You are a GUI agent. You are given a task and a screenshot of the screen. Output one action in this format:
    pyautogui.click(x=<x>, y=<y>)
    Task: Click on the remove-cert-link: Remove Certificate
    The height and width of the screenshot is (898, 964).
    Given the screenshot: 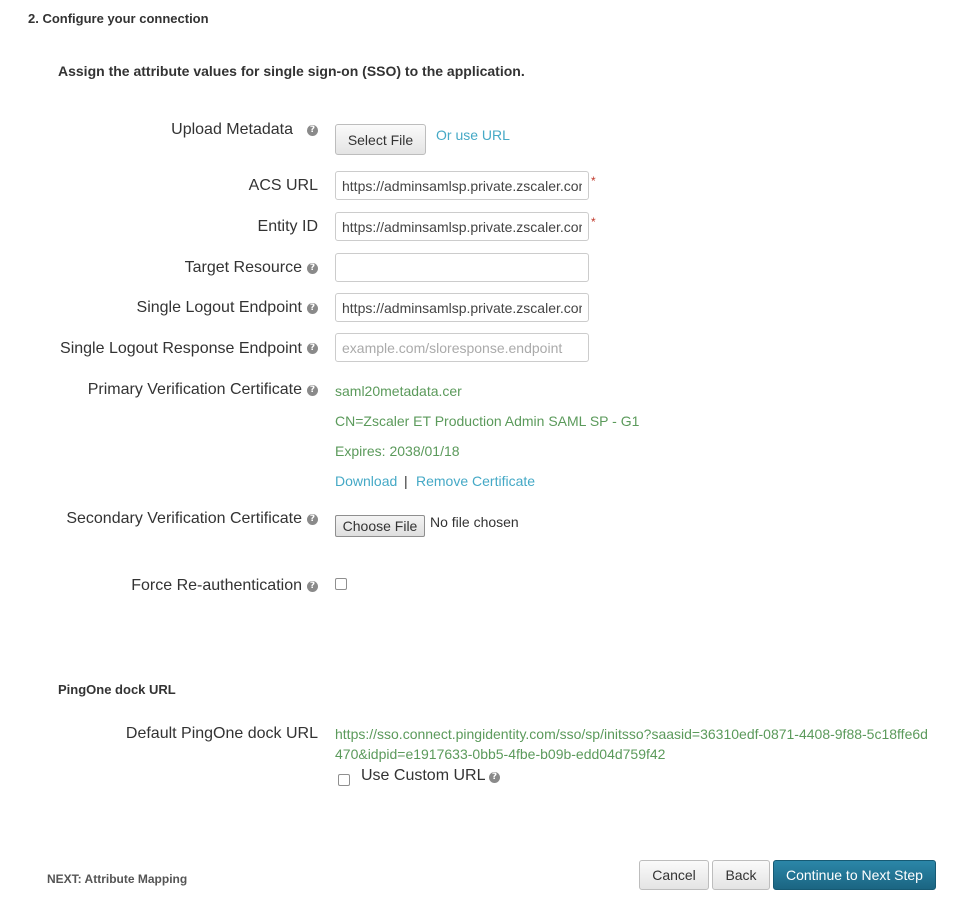 What is the action you would take?
    pyautogui.click(x=475, y=481)
    